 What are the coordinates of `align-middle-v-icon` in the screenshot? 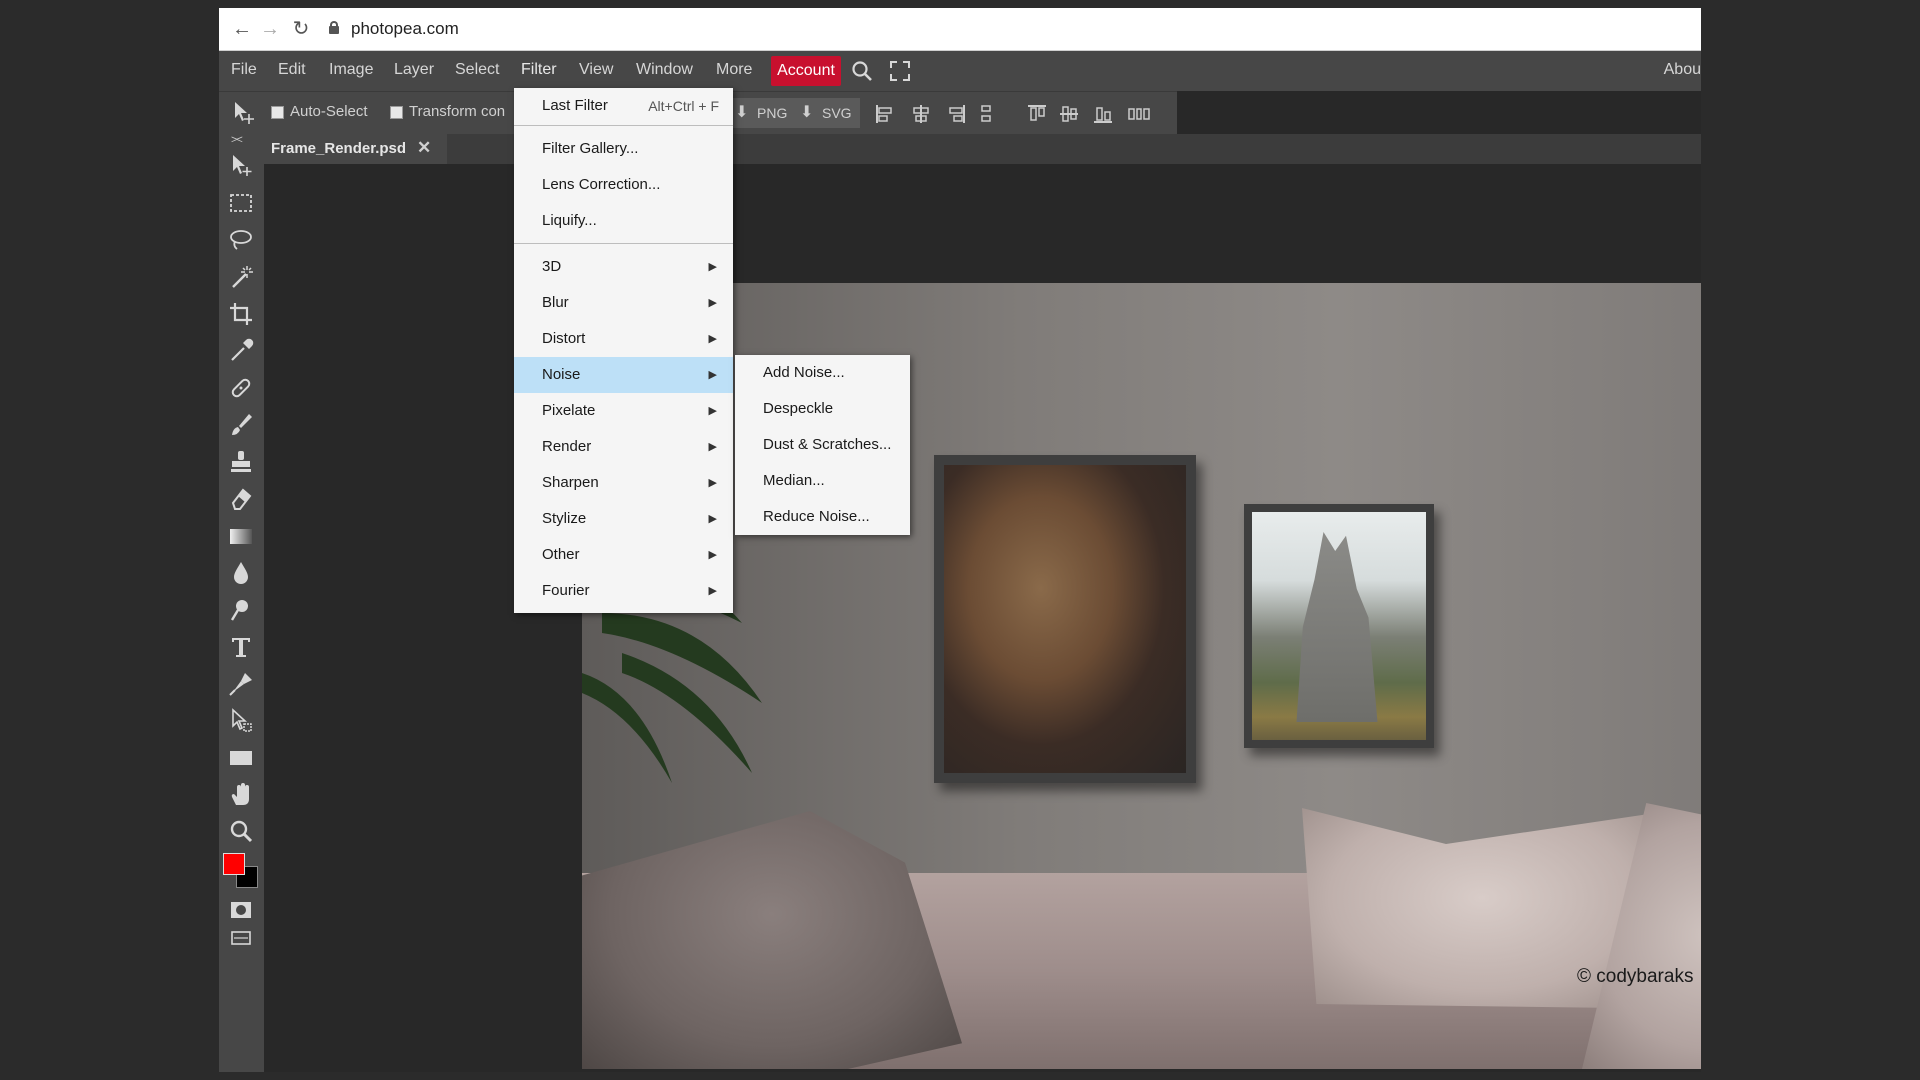 It's located at (1069, 114).